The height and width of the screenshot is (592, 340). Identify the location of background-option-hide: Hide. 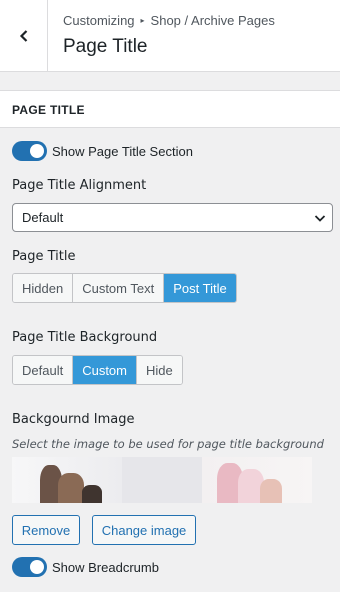
(159, 370).